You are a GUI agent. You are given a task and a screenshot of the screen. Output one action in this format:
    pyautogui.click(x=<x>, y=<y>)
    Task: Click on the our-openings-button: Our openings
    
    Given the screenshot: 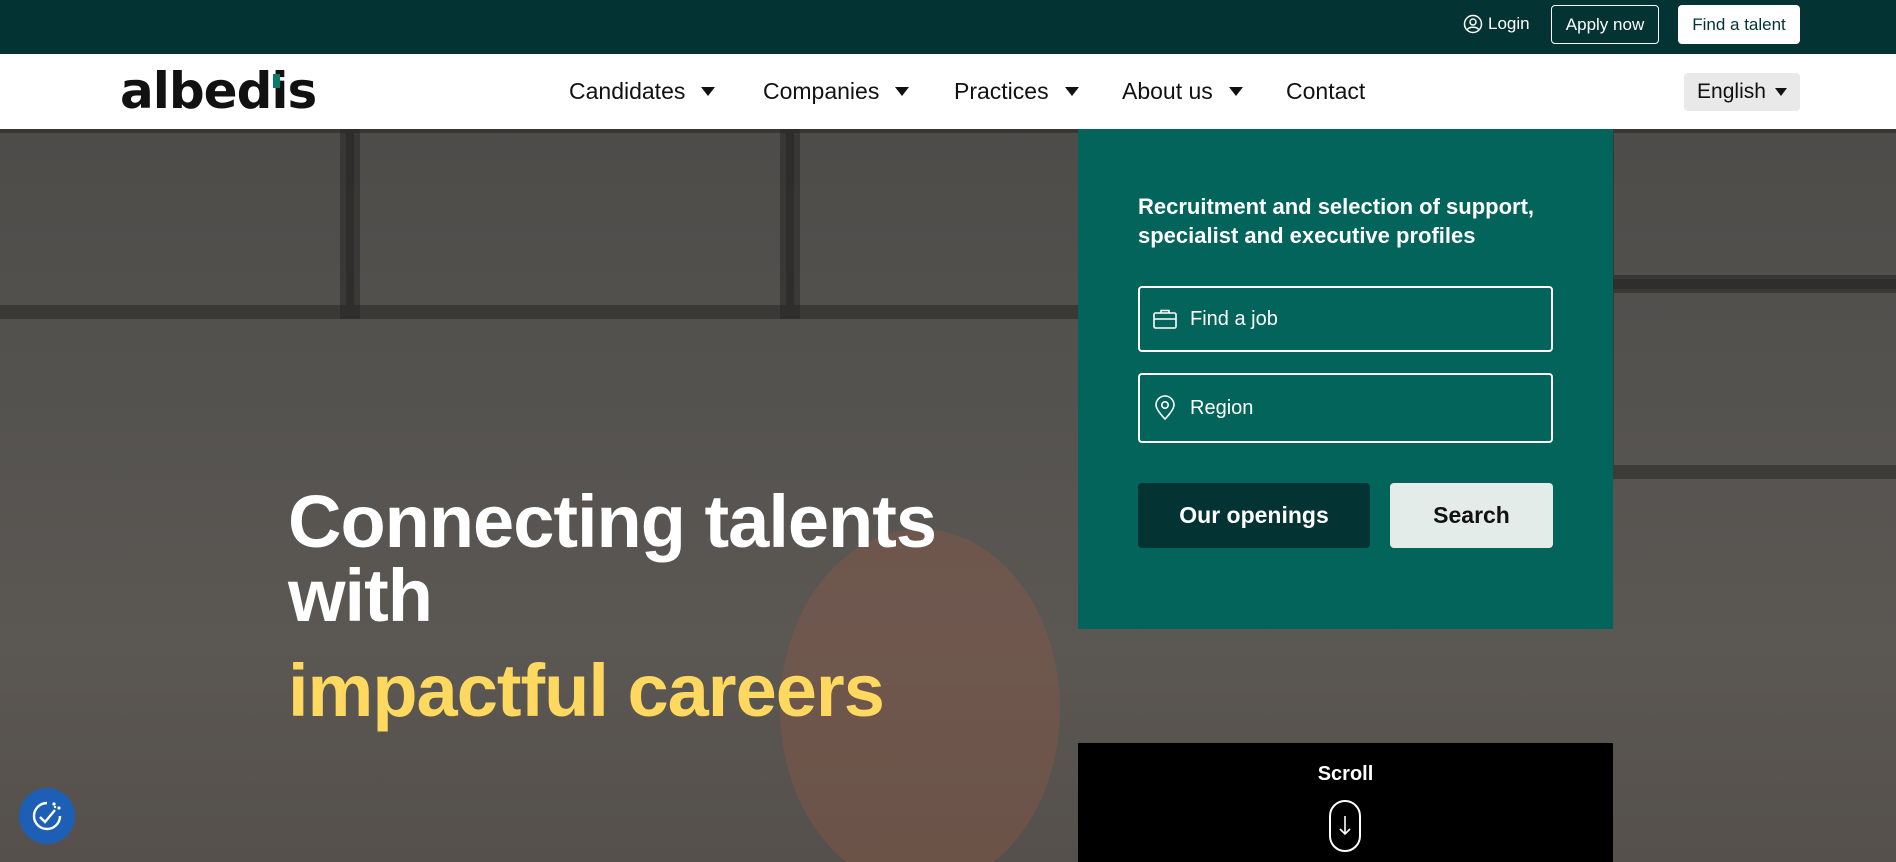 What is the action you would take?
    pyautogui.click(x=1254, y=515)
    